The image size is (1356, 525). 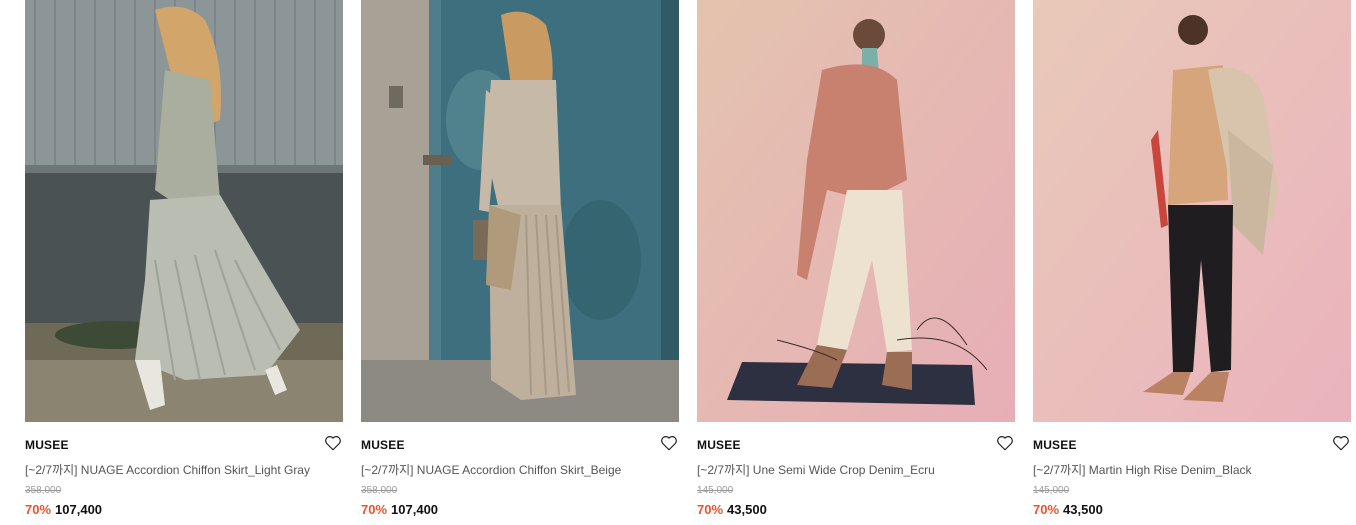 I want to click on product-name: [~2/7까지] Une Semi Wide Crop Denim_Ecru, so click(x=816, y=469).